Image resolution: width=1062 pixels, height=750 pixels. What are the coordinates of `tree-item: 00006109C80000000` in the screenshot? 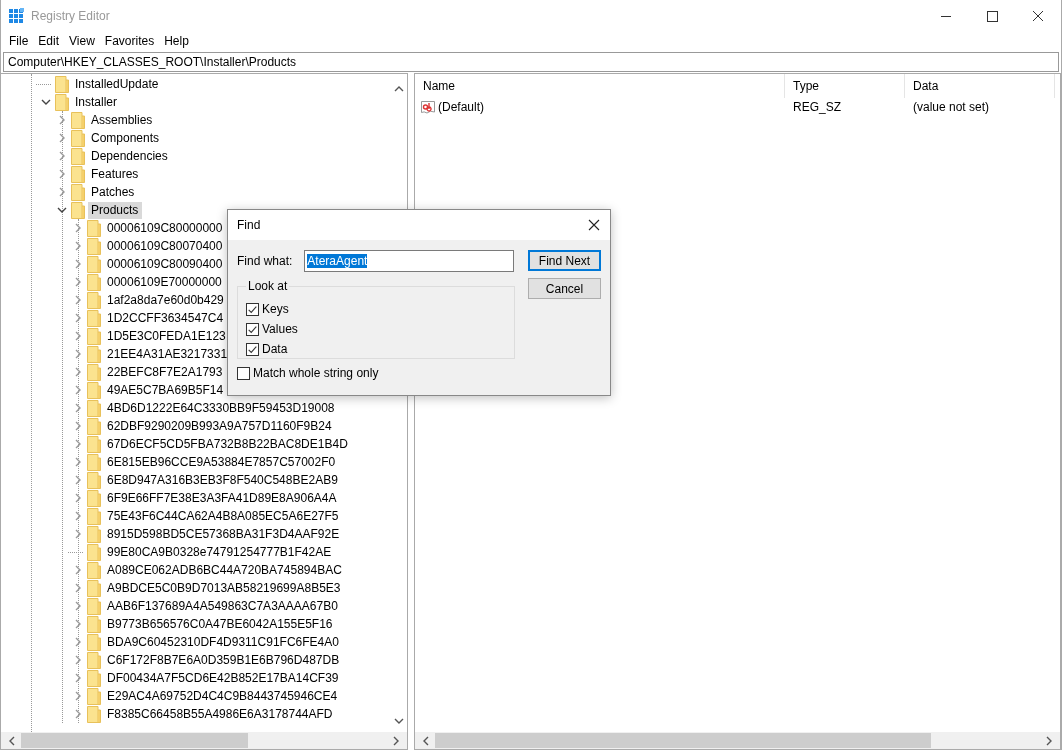 It's located at (165, 228).